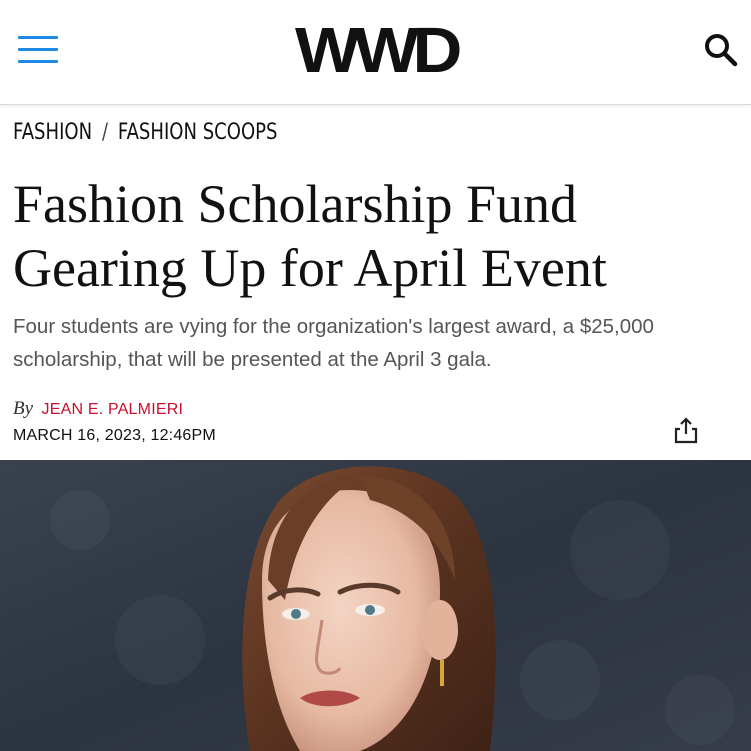 Image resolution: width=751 pixels, height=751 pixels. I want to click on top-navigation-bar: WWD, so click(375, 52).